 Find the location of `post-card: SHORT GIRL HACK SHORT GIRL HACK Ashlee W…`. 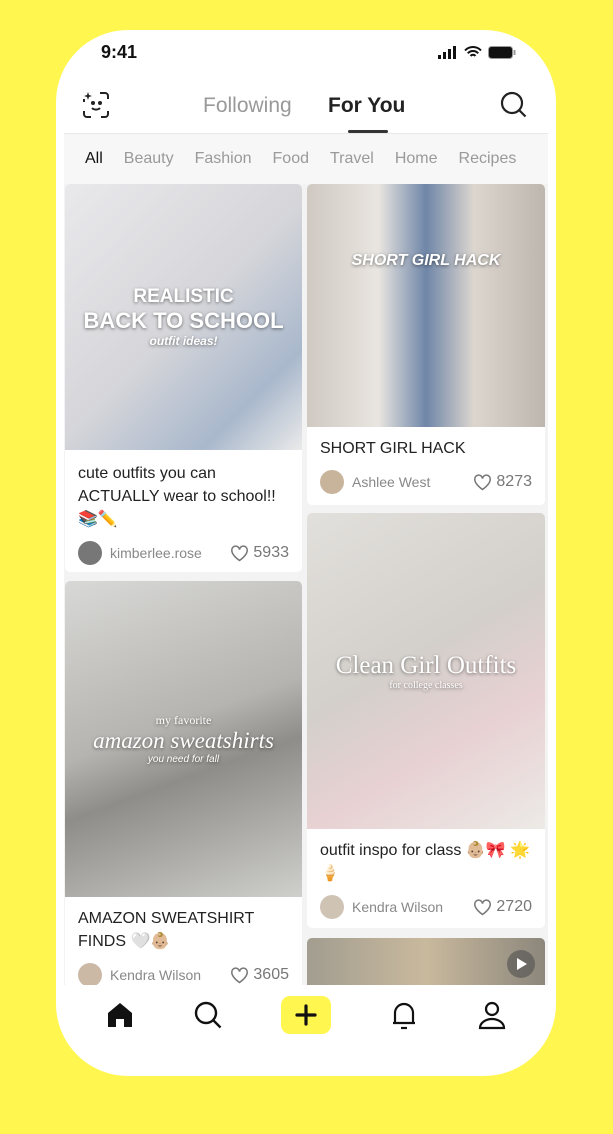

post-card: SHORT GIRL HACK SHORT GIRL HACK Ashlee W… is located at coordinates (426, 344).